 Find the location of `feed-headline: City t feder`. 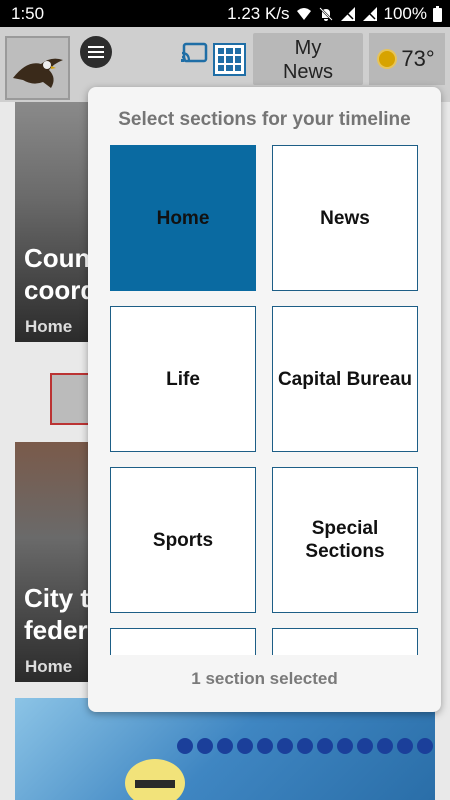

feed-headline: City t feder is located at coordinates (56, 614).